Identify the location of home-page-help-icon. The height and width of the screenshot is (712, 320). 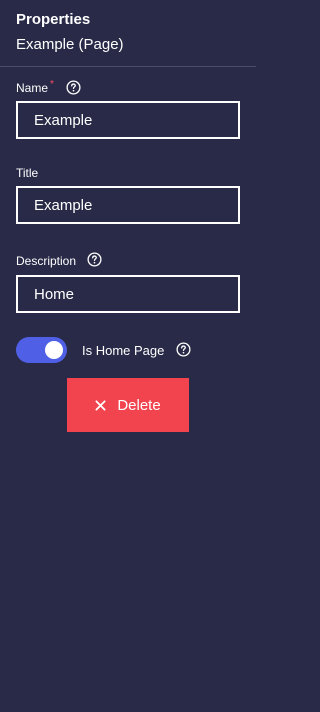
(183, 349).